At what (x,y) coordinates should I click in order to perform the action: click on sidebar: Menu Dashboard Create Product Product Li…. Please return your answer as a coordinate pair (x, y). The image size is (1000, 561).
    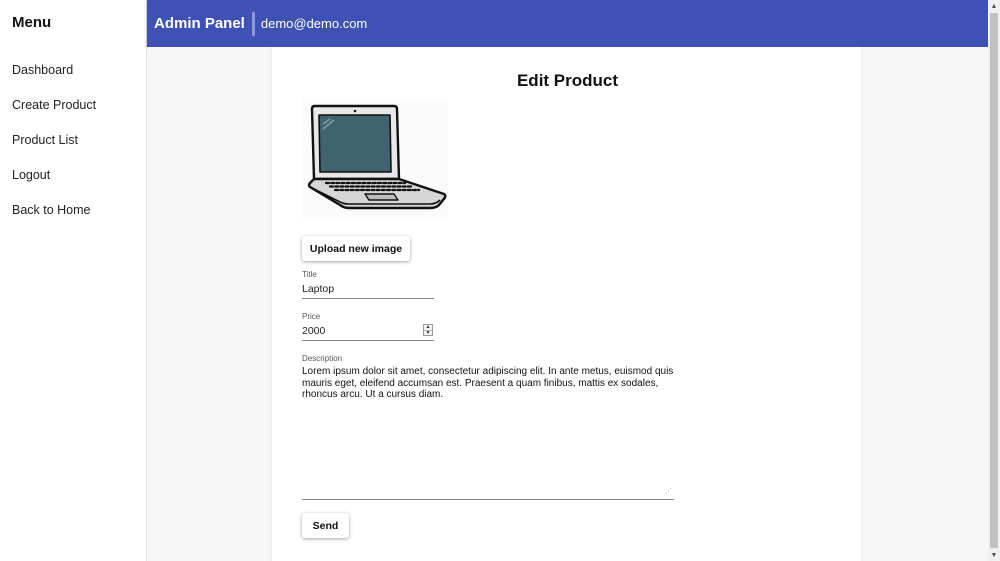
    Looking at the image, I should click on (73, 280).